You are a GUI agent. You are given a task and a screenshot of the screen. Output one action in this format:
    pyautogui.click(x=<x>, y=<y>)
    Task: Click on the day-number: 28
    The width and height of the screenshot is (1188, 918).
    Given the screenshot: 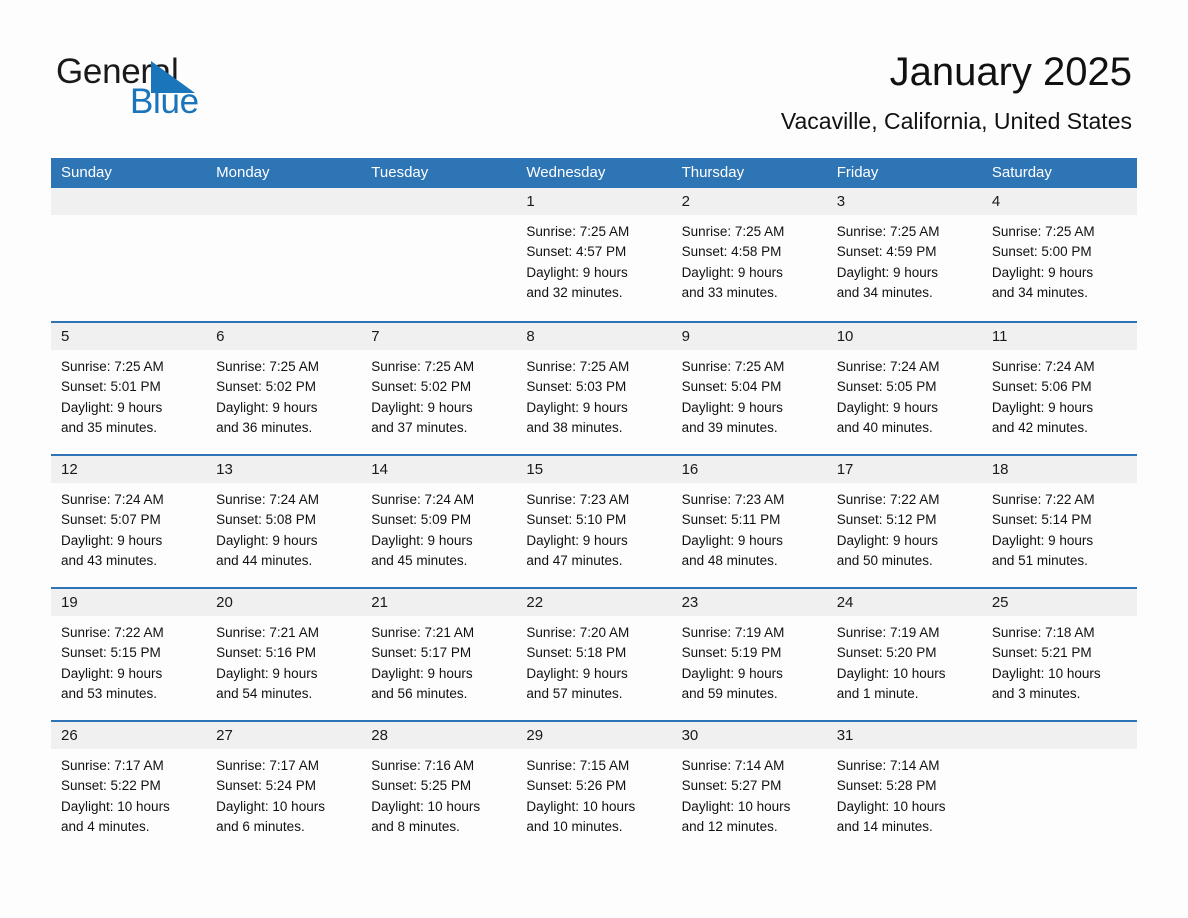 What is the action you would take?
    pyautogui.click(x=379, y=735)
    